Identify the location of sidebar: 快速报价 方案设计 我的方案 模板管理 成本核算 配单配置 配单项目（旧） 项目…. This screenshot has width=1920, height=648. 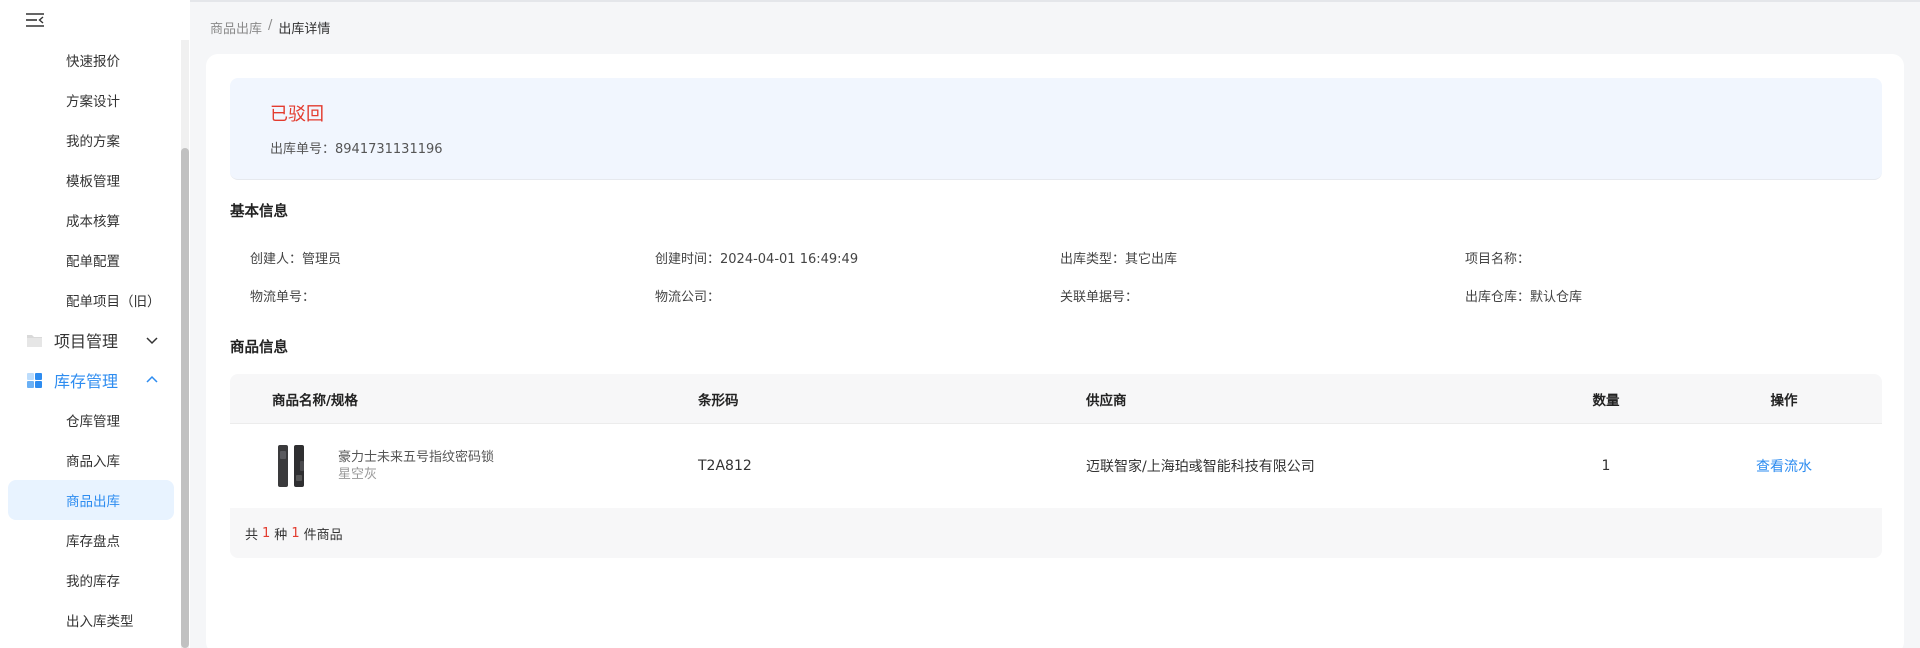
(95, 324).